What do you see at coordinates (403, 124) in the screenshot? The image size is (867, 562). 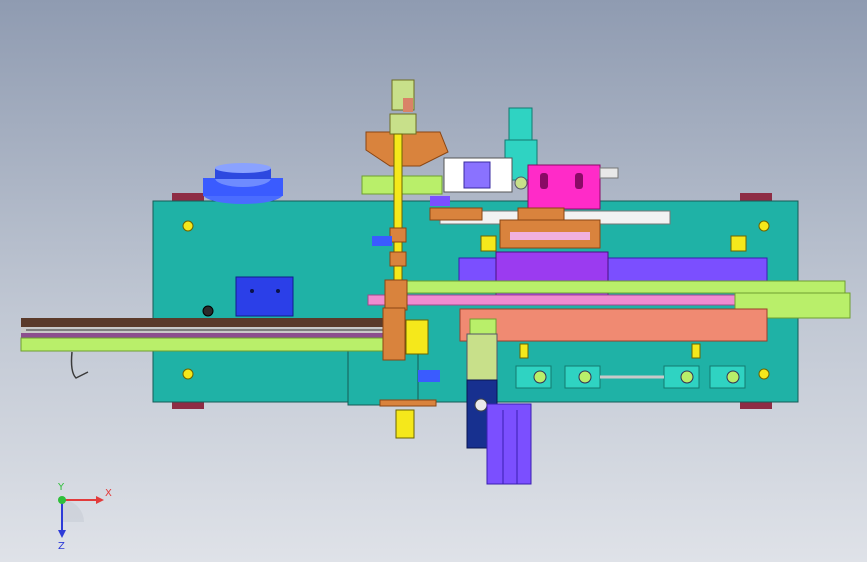 I see `fitting-body` at bounding box center [403, 124].